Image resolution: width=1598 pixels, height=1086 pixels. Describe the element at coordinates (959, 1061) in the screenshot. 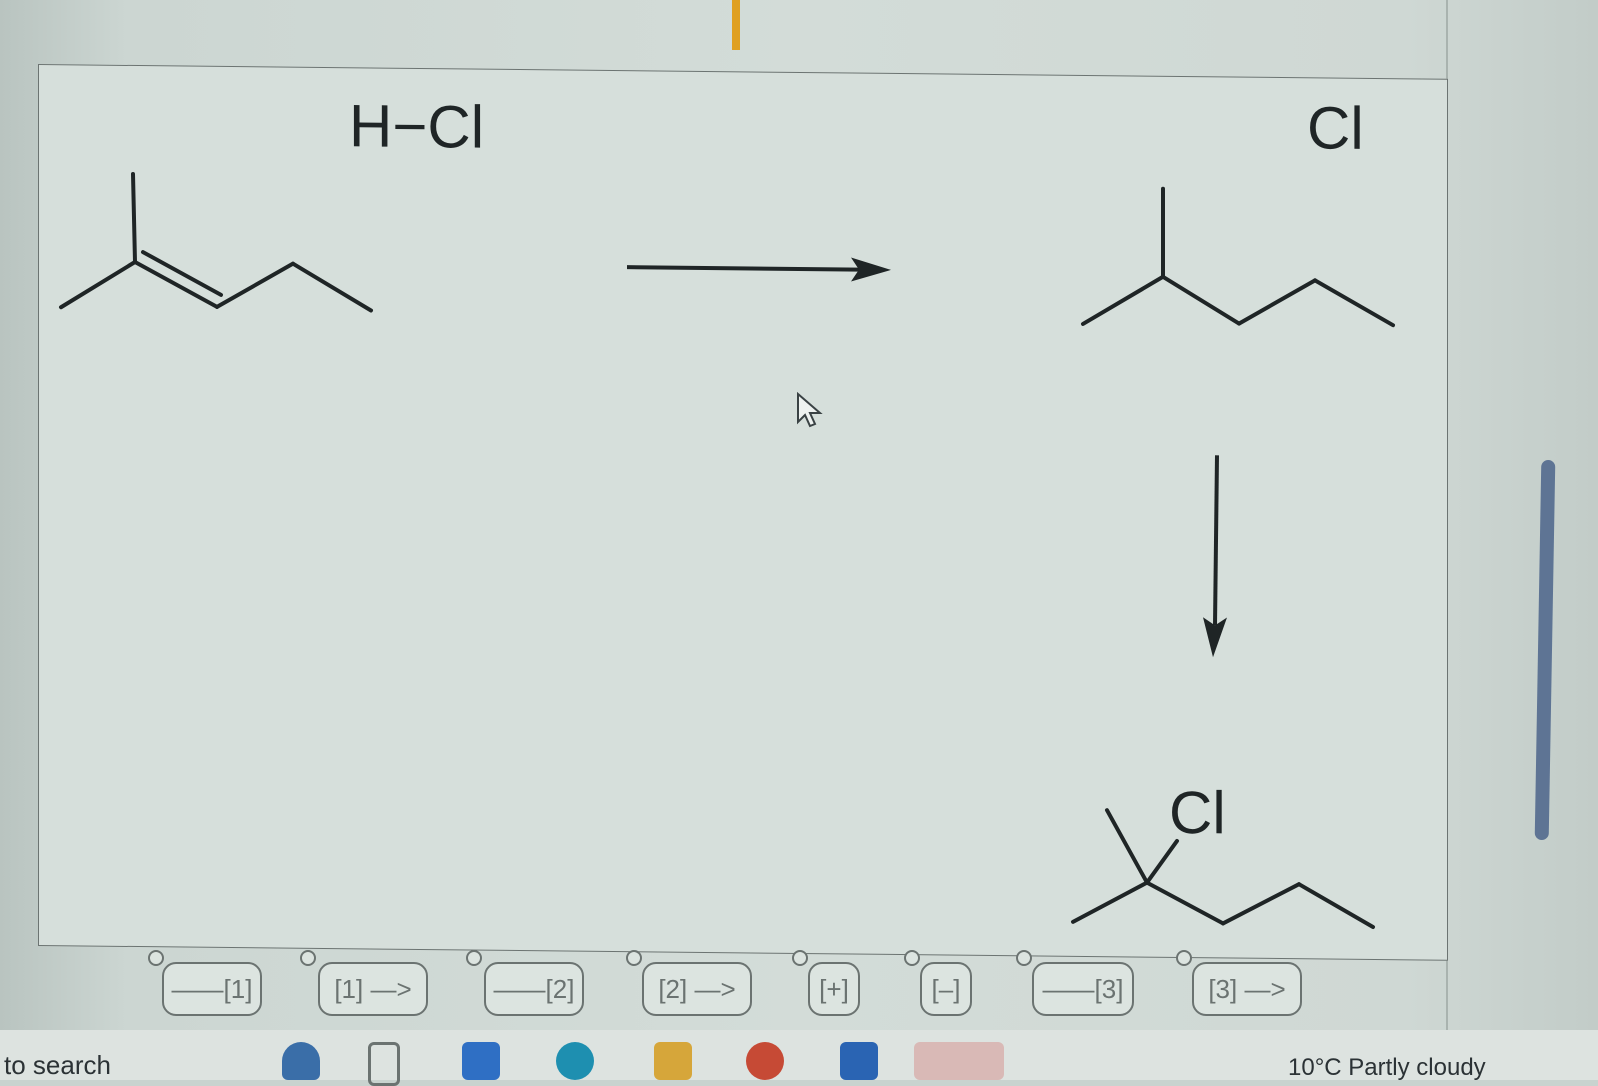

I see `app-icon` at that location.